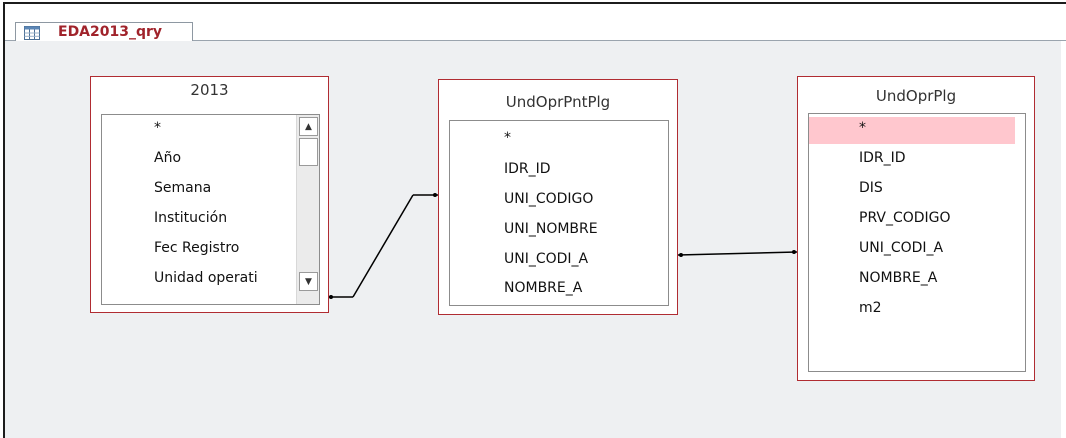 Image resolution: width=1066 pixels, height=438 pixels. What do you see at coordinates (563, 246) in the screenshot?
I see `join-lines` at bounding box center [563, 246].